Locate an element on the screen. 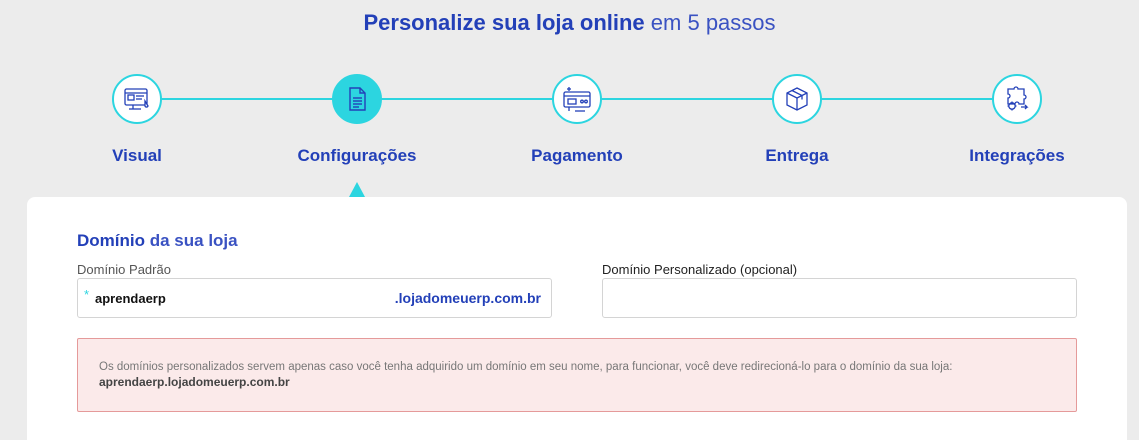 The width and height of the screenshot is (1139, 440). step-integracoes-circle is located at coordinates (1017, 99).